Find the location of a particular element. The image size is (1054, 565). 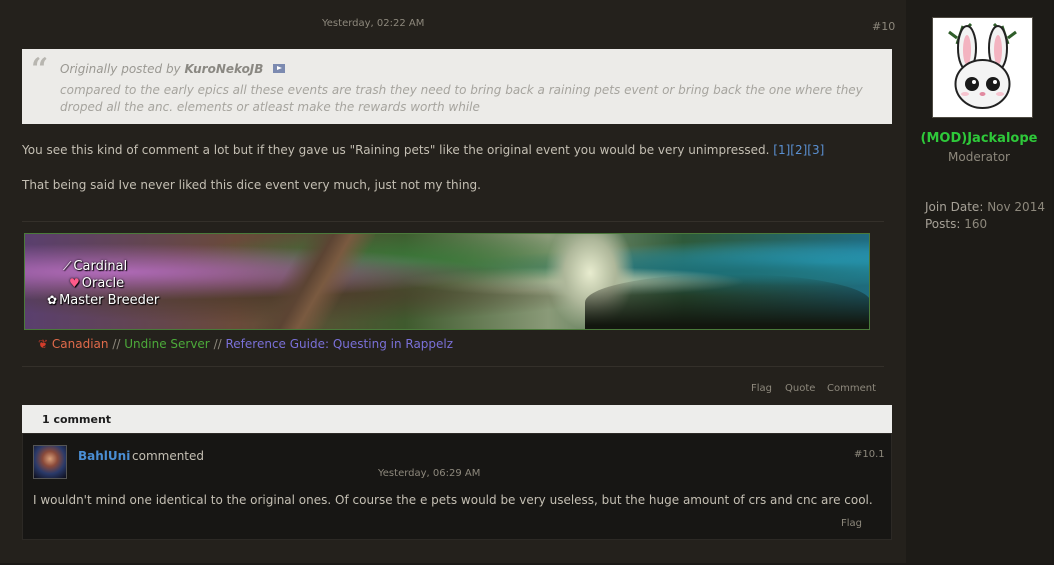

comment-flag-link: Flag is located at coordinates (851, 523).